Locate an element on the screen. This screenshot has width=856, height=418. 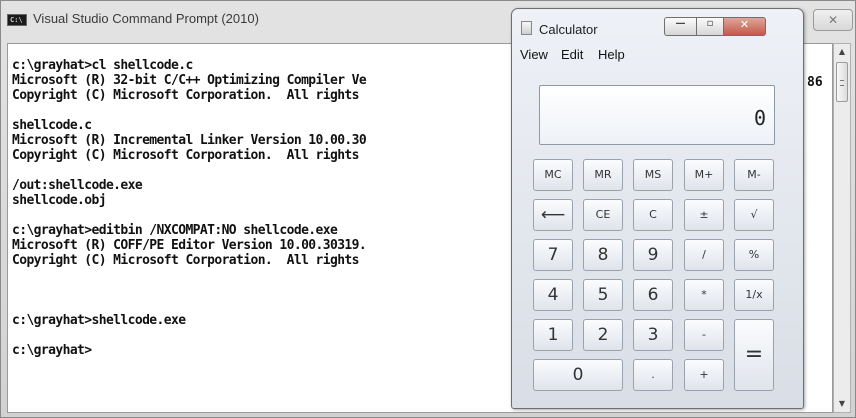
sqrt-button: √ is located at coordinates (754, 215).